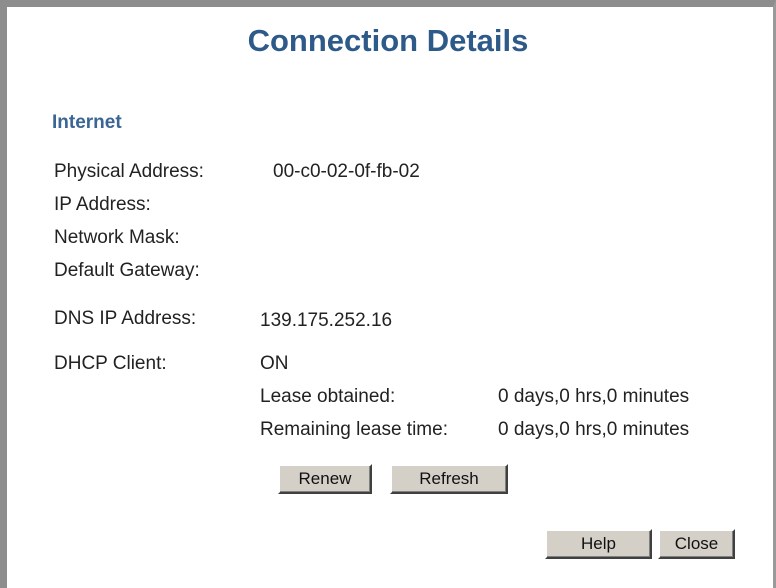 This screenshot has width=776, height=588. I want to click on page-title: Connection Details, so click(388, 40).